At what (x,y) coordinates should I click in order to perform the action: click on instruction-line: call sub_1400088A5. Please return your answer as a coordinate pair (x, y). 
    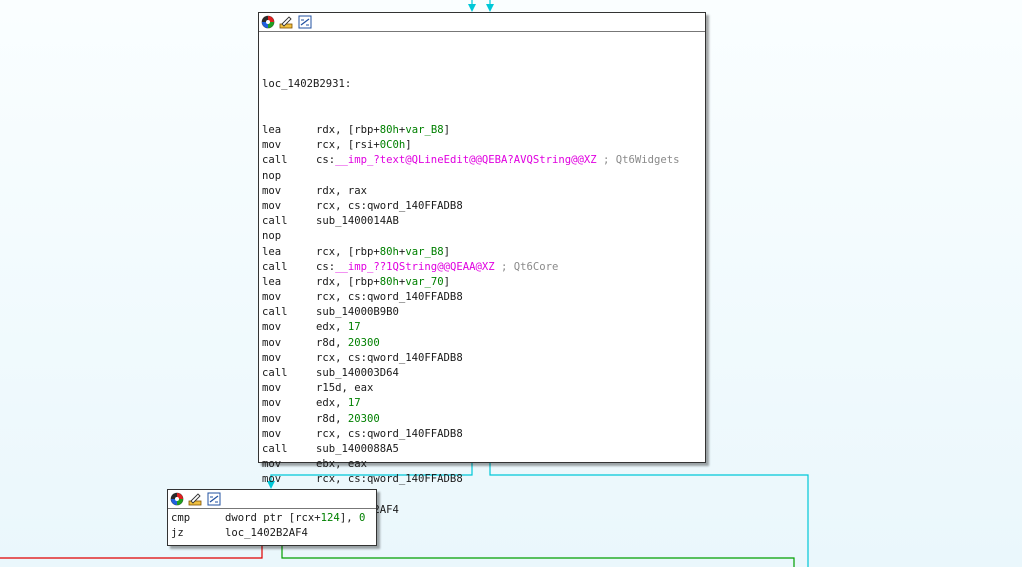
    Looking at the image, I should click on (483, 449).